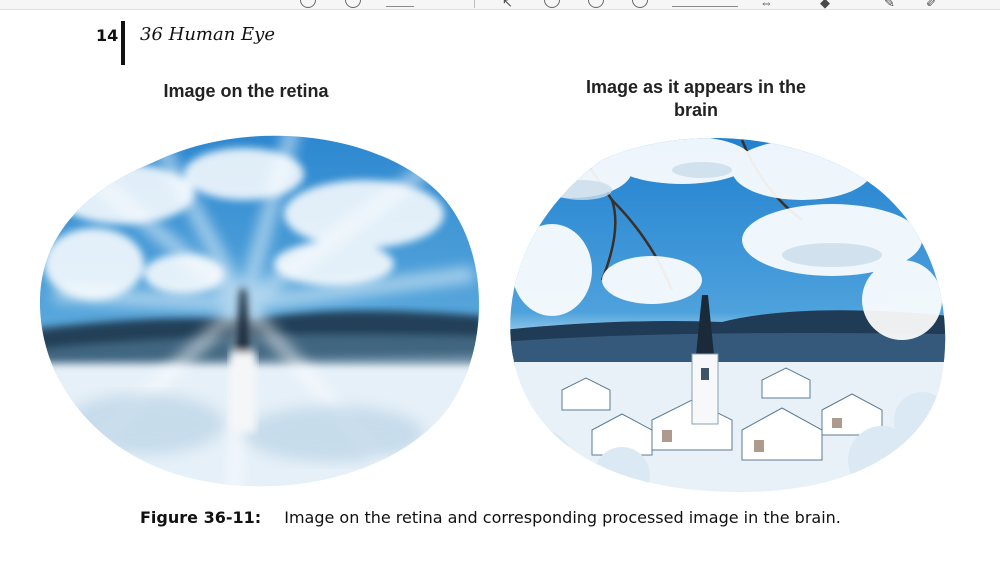  Describe the element at coordinates (201, 517) in the screenshot. I see `figure-label: Figure 36-11:` at that location.